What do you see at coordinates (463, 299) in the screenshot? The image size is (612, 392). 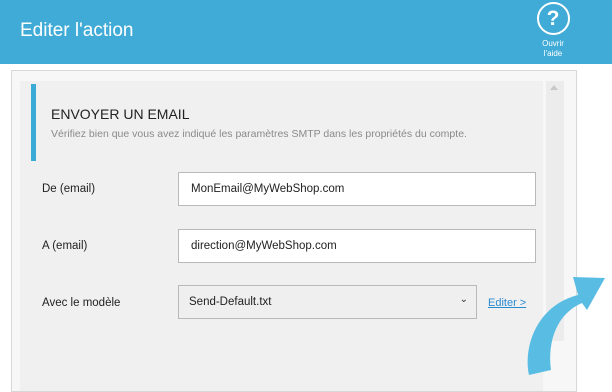 I see `chevron-down-icon: ⌄` at bounding box center [463, 299].